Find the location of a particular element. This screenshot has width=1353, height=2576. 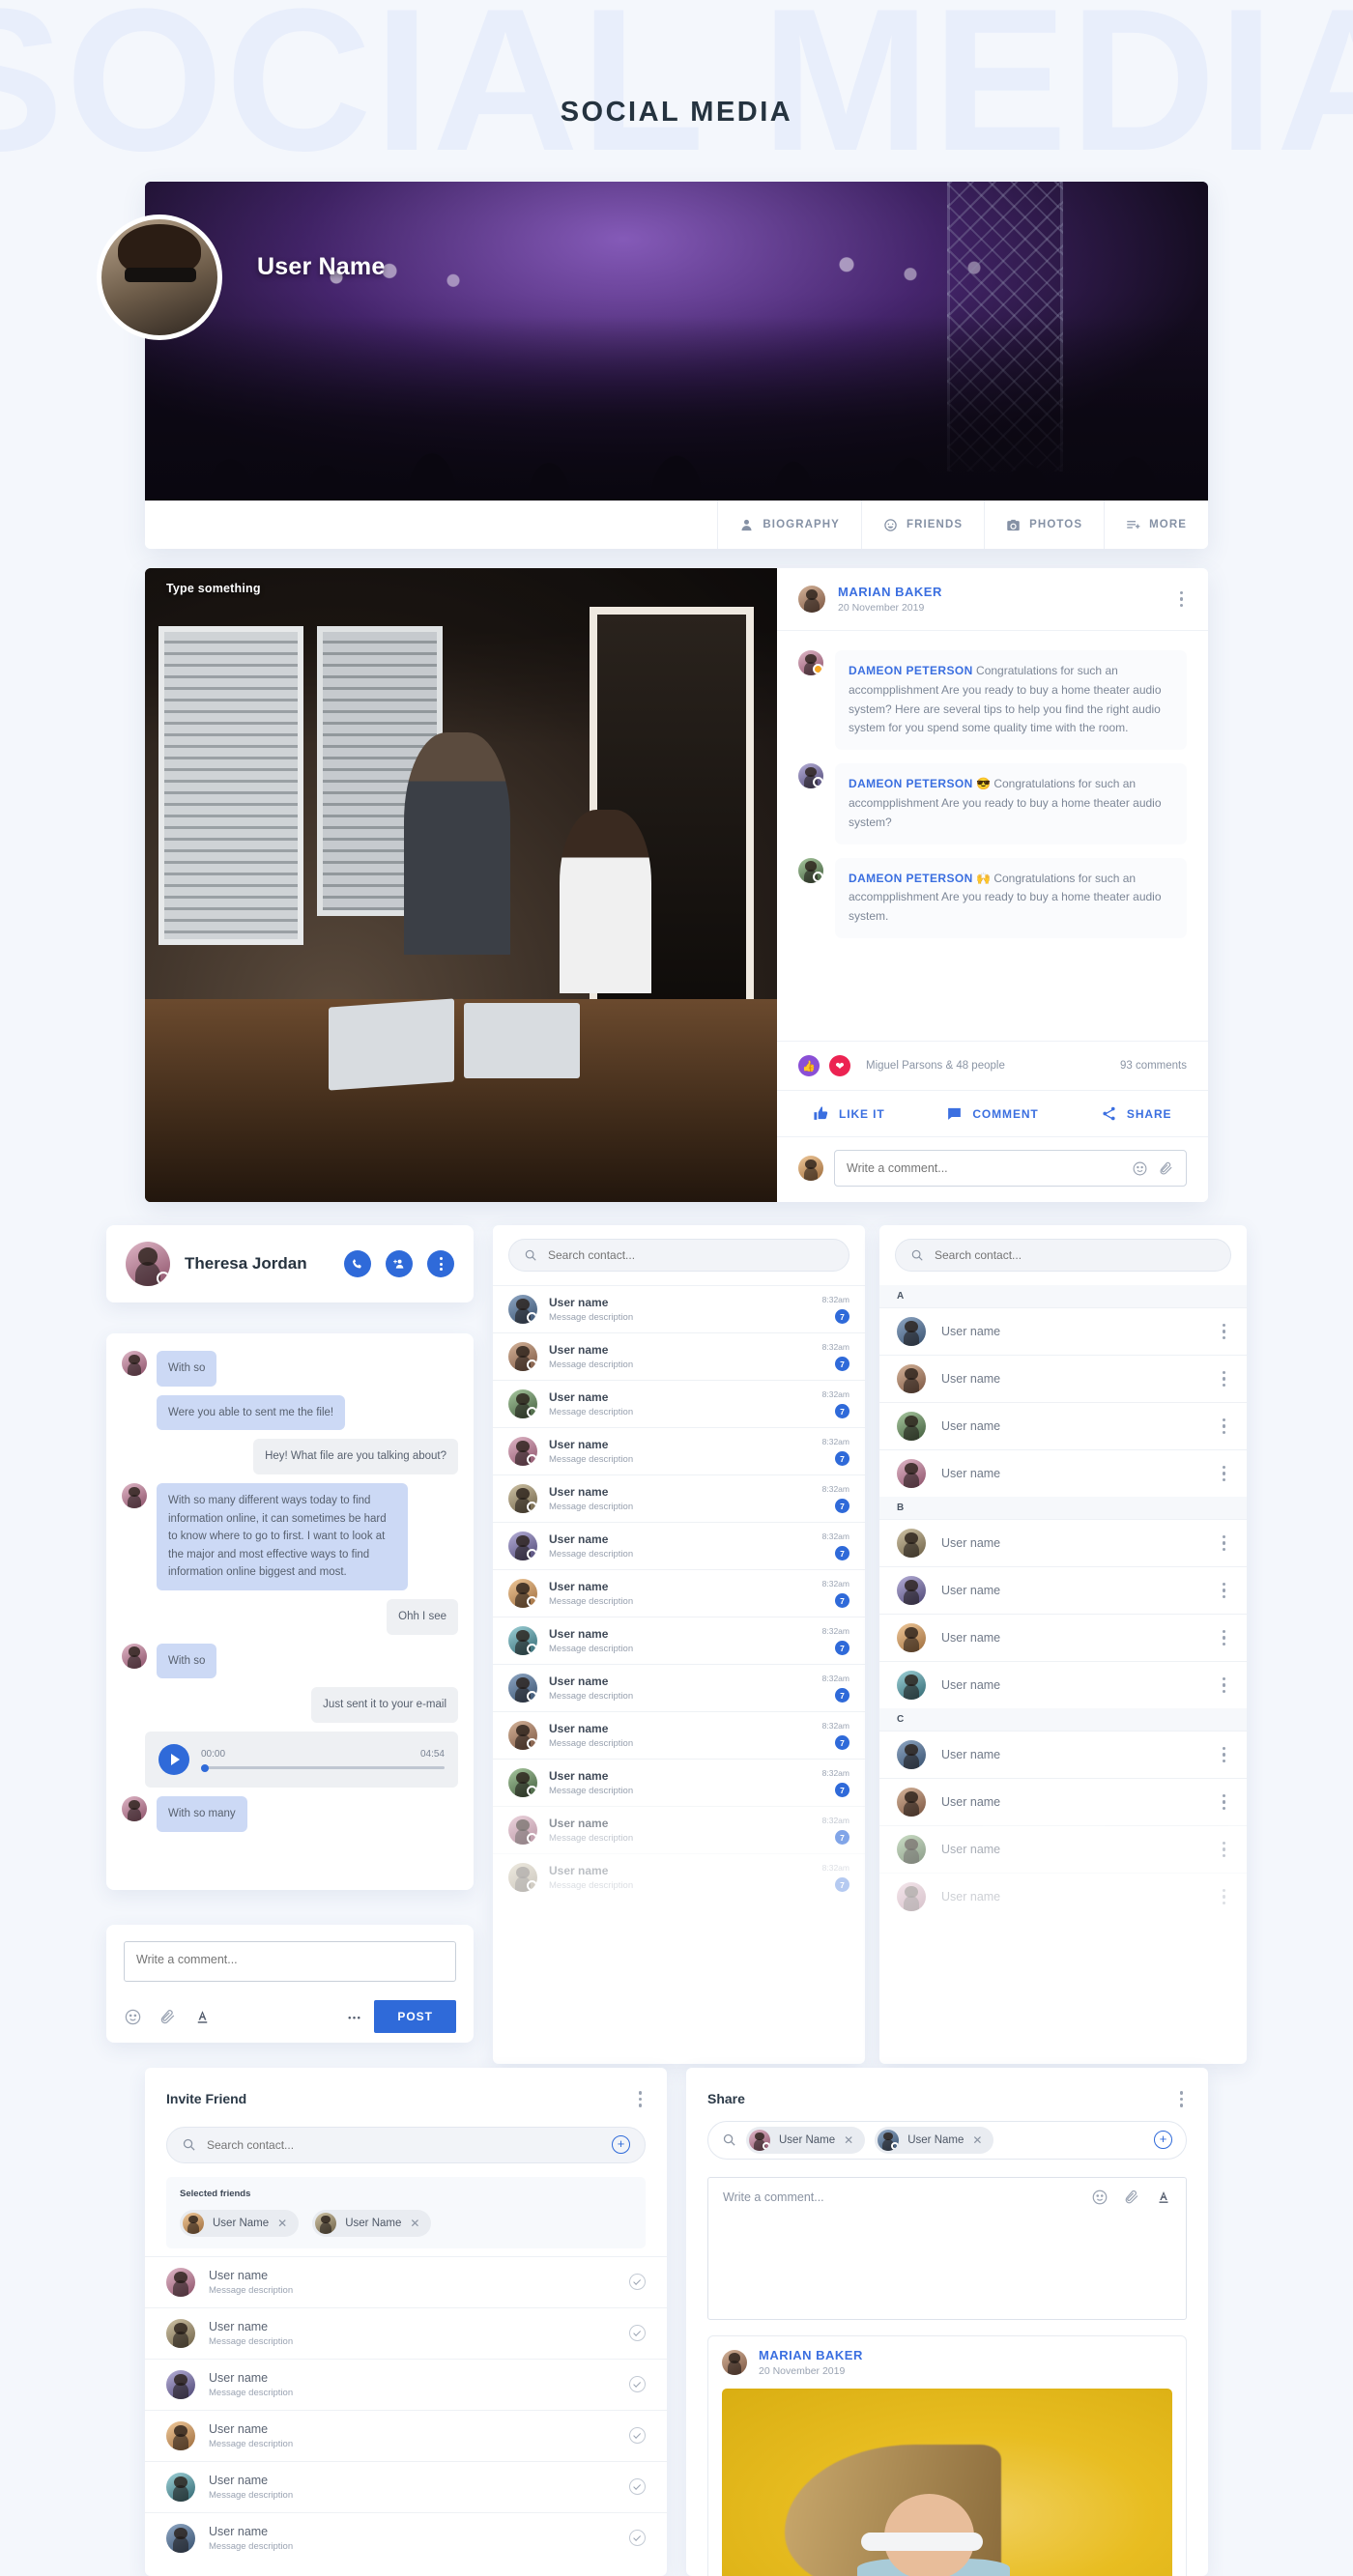

comment-input is located at coordinates (984, 1168).